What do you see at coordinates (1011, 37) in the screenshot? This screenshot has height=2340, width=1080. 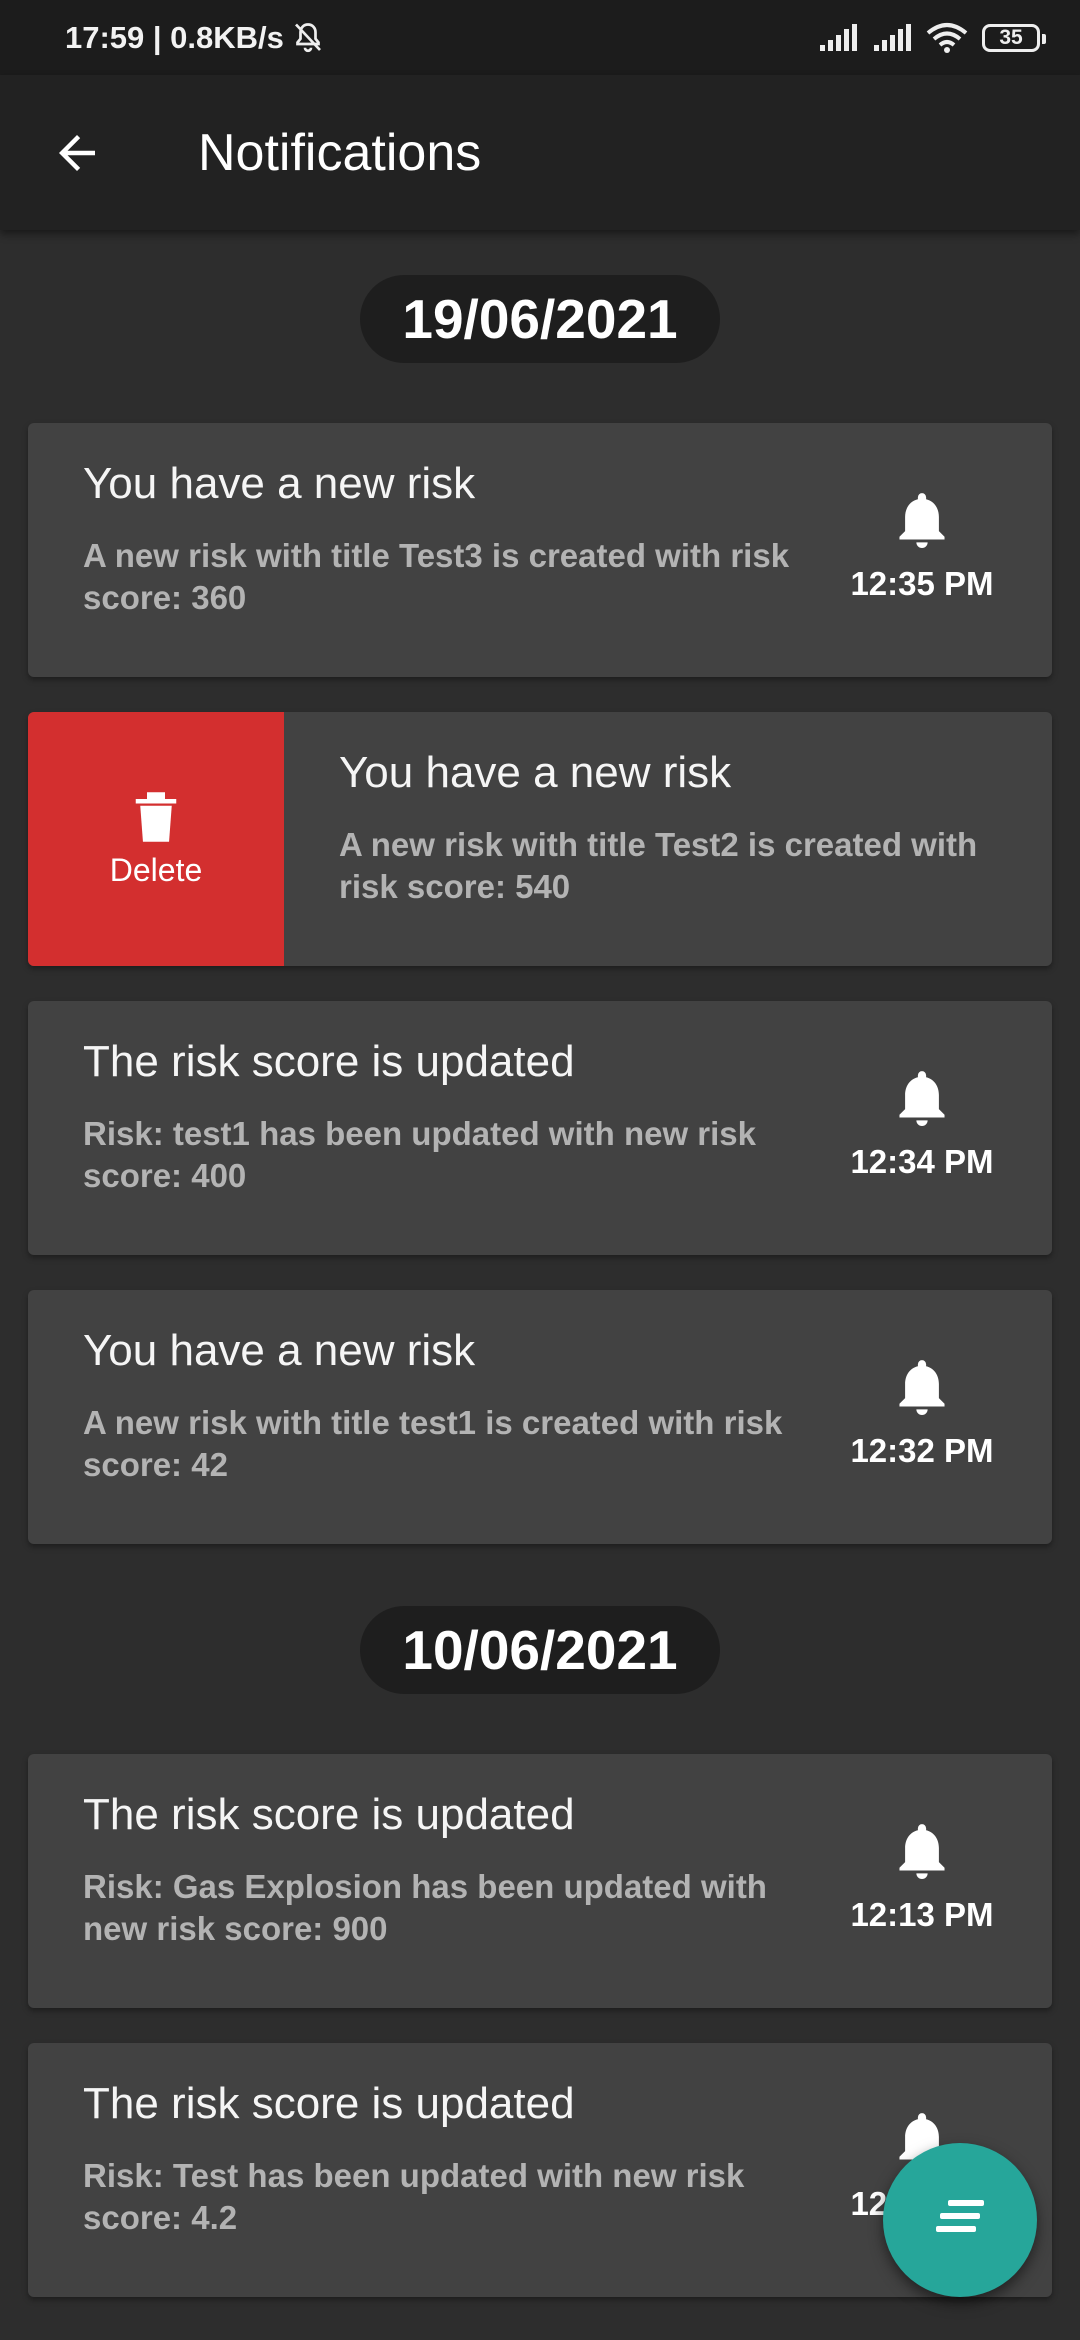 I see `battery-level: 35` at bounding box center [1011, 37].